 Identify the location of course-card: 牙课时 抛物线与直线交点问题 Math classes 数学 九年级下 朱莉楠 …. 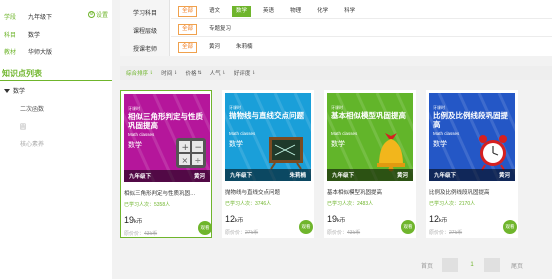
(268, 164).